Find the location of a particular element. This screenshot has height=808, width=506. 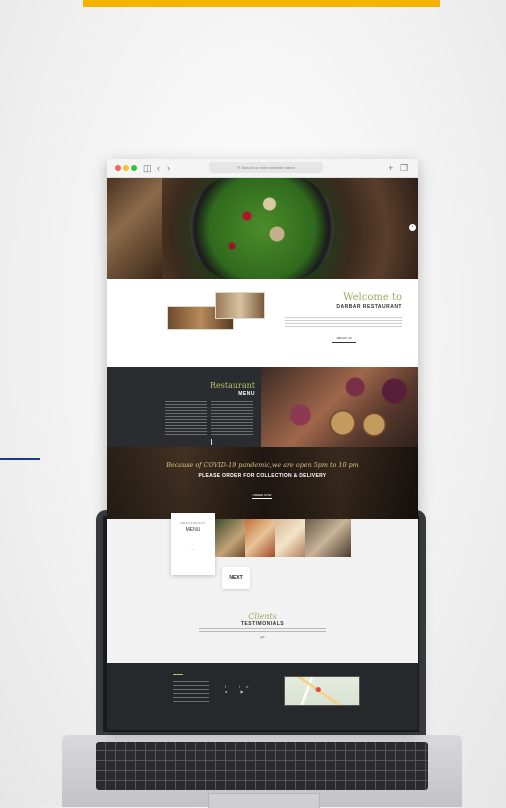

testimonials-title: Clients is located at coordinates (262, 616).